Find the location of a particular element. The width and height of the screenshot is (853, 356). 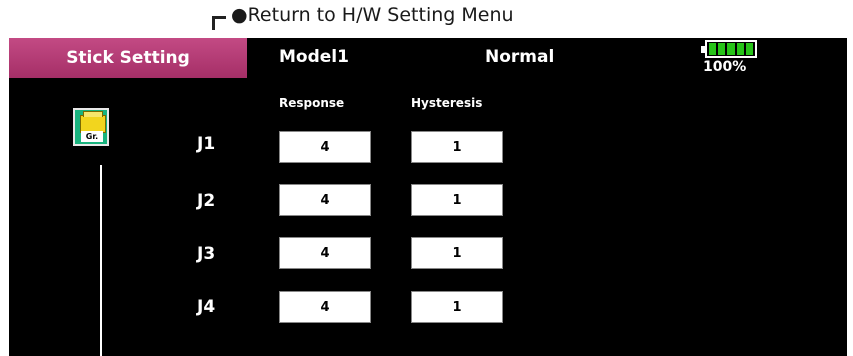

row-label-j3: J3 is located at coordinates (206, 254).